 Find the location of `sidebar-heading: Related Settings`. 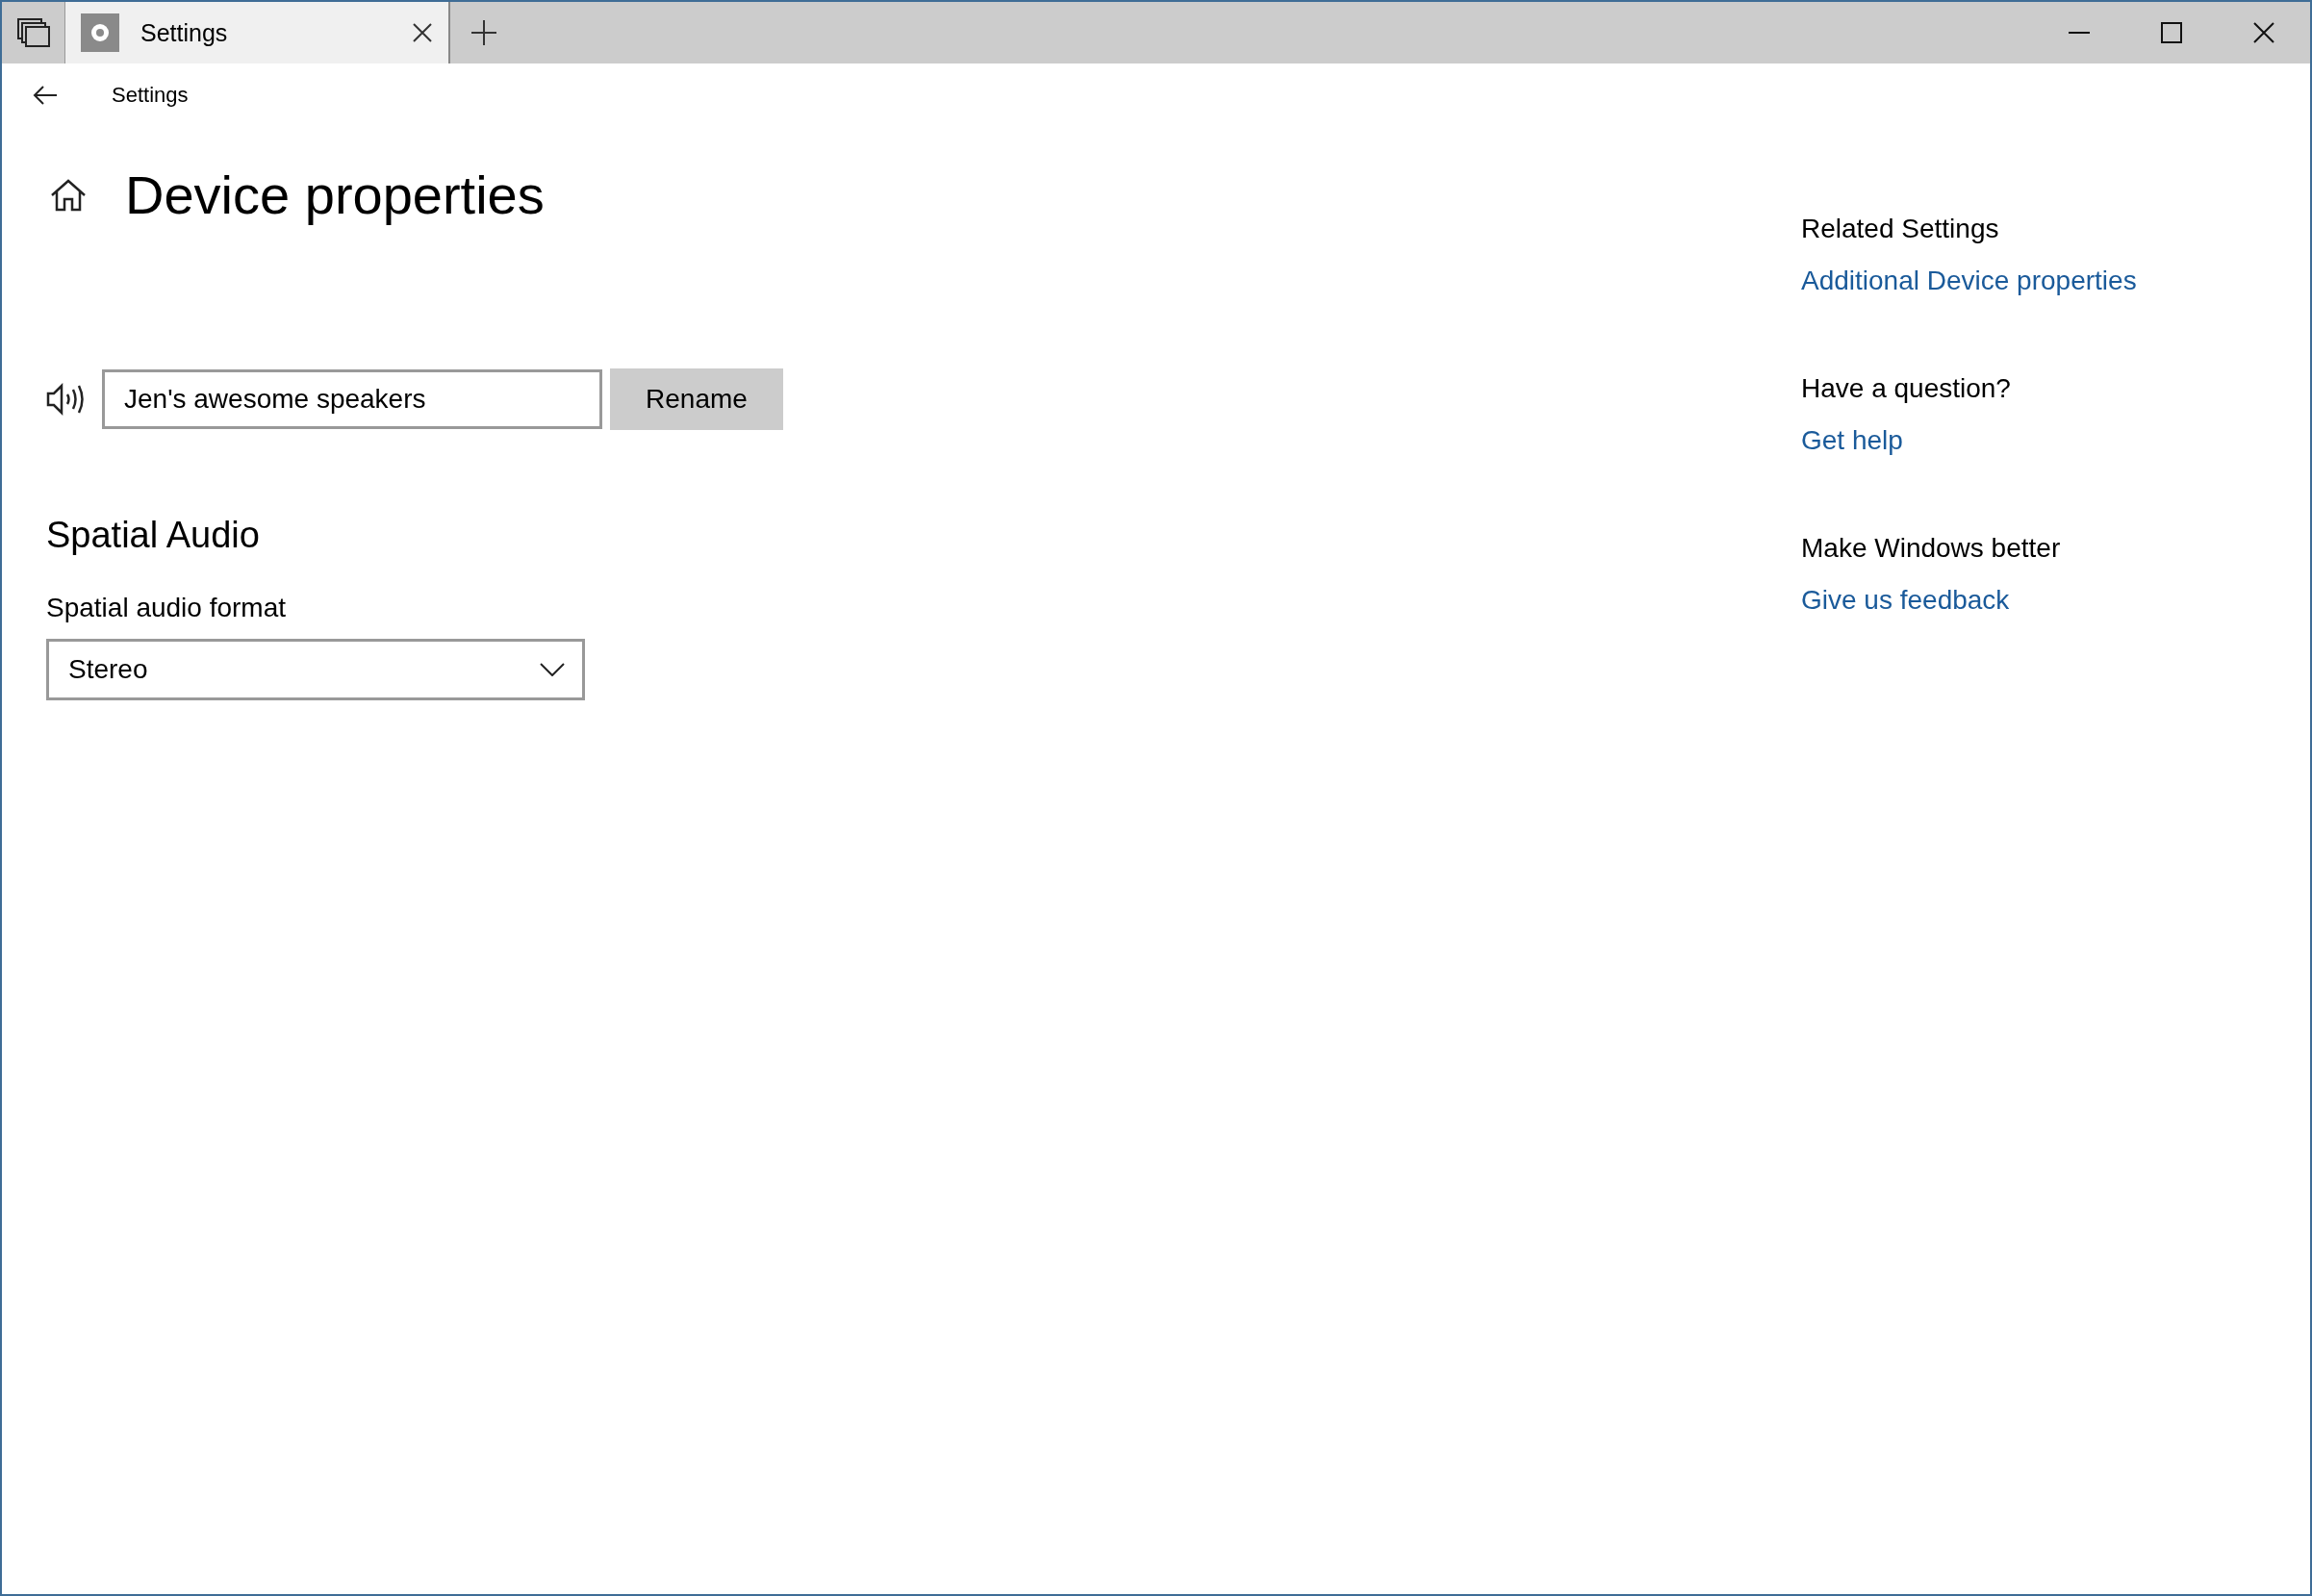

sidebar-heading: Related Settings is located at coordinates (1900, 229).